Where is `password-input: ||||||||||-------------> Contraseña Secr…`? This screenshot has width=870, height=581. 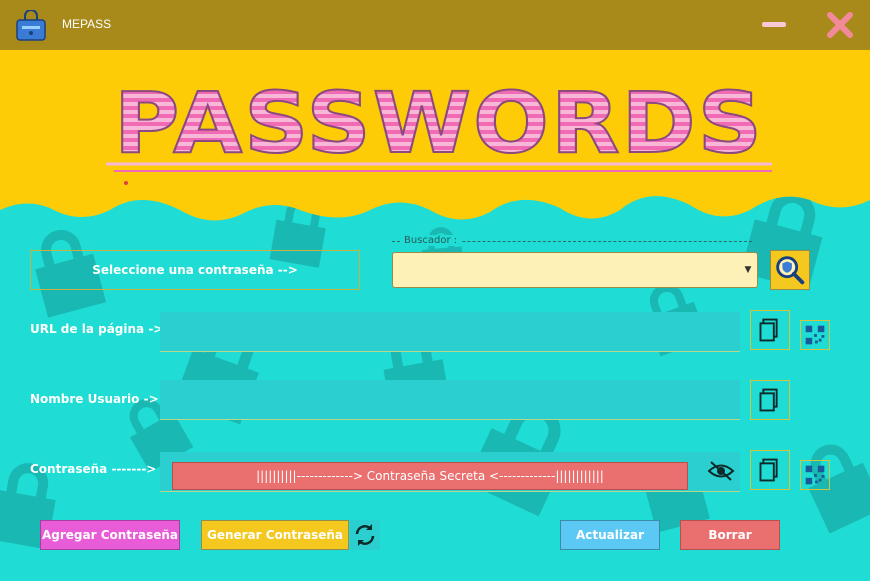
password-input: ||||||||||-------------> Contraseña Secr… is located at coordinates (430, 476).